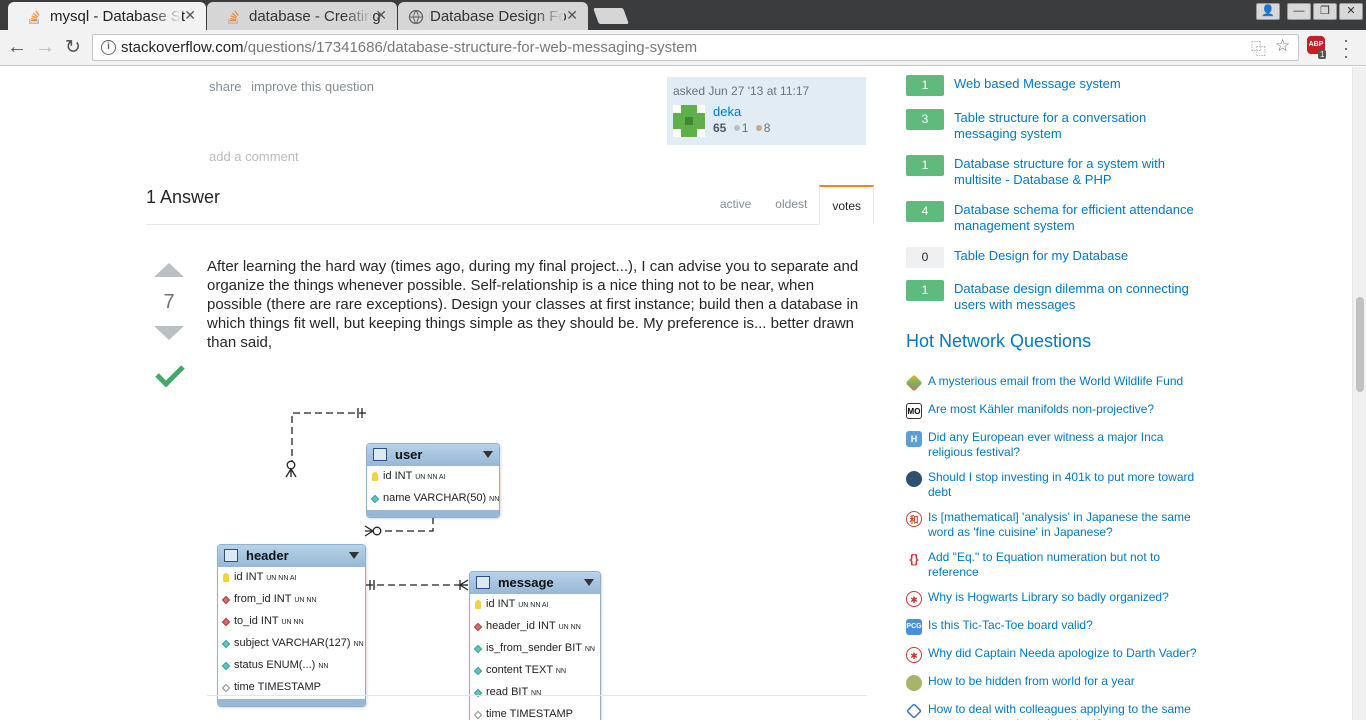 The image size is (1366, 720). I want to click on info-icon: i, so click(108, 47).